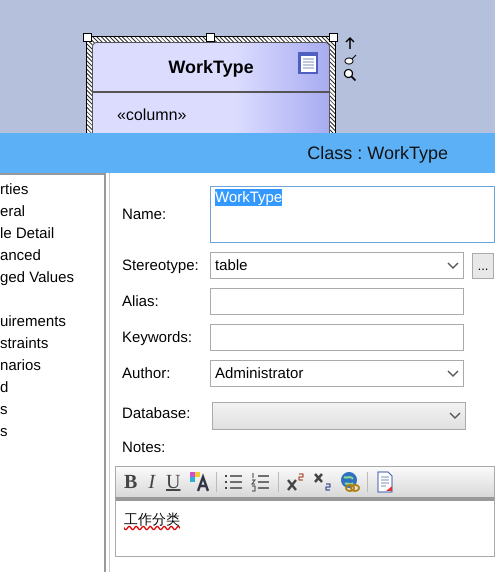  Describe the element at coordinates (337, 373) in the screenshot. I see `dropdown: Administrator` at that location.